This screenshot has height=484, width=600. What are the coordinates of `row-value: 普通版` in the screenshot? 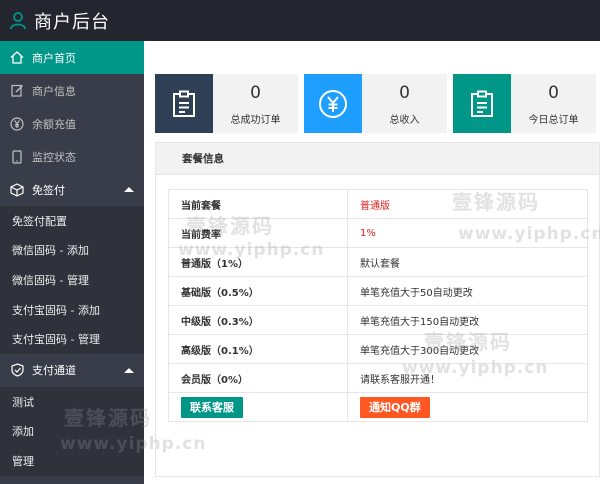 It's located at (467, 204).